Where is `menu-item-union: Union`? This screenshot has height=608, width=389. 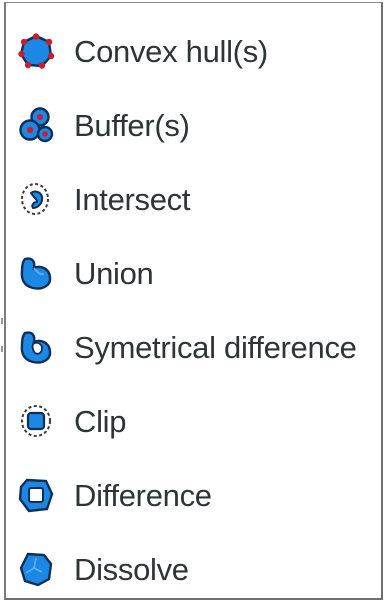
menu-item-union: Union is located at coordinates (198, 273).